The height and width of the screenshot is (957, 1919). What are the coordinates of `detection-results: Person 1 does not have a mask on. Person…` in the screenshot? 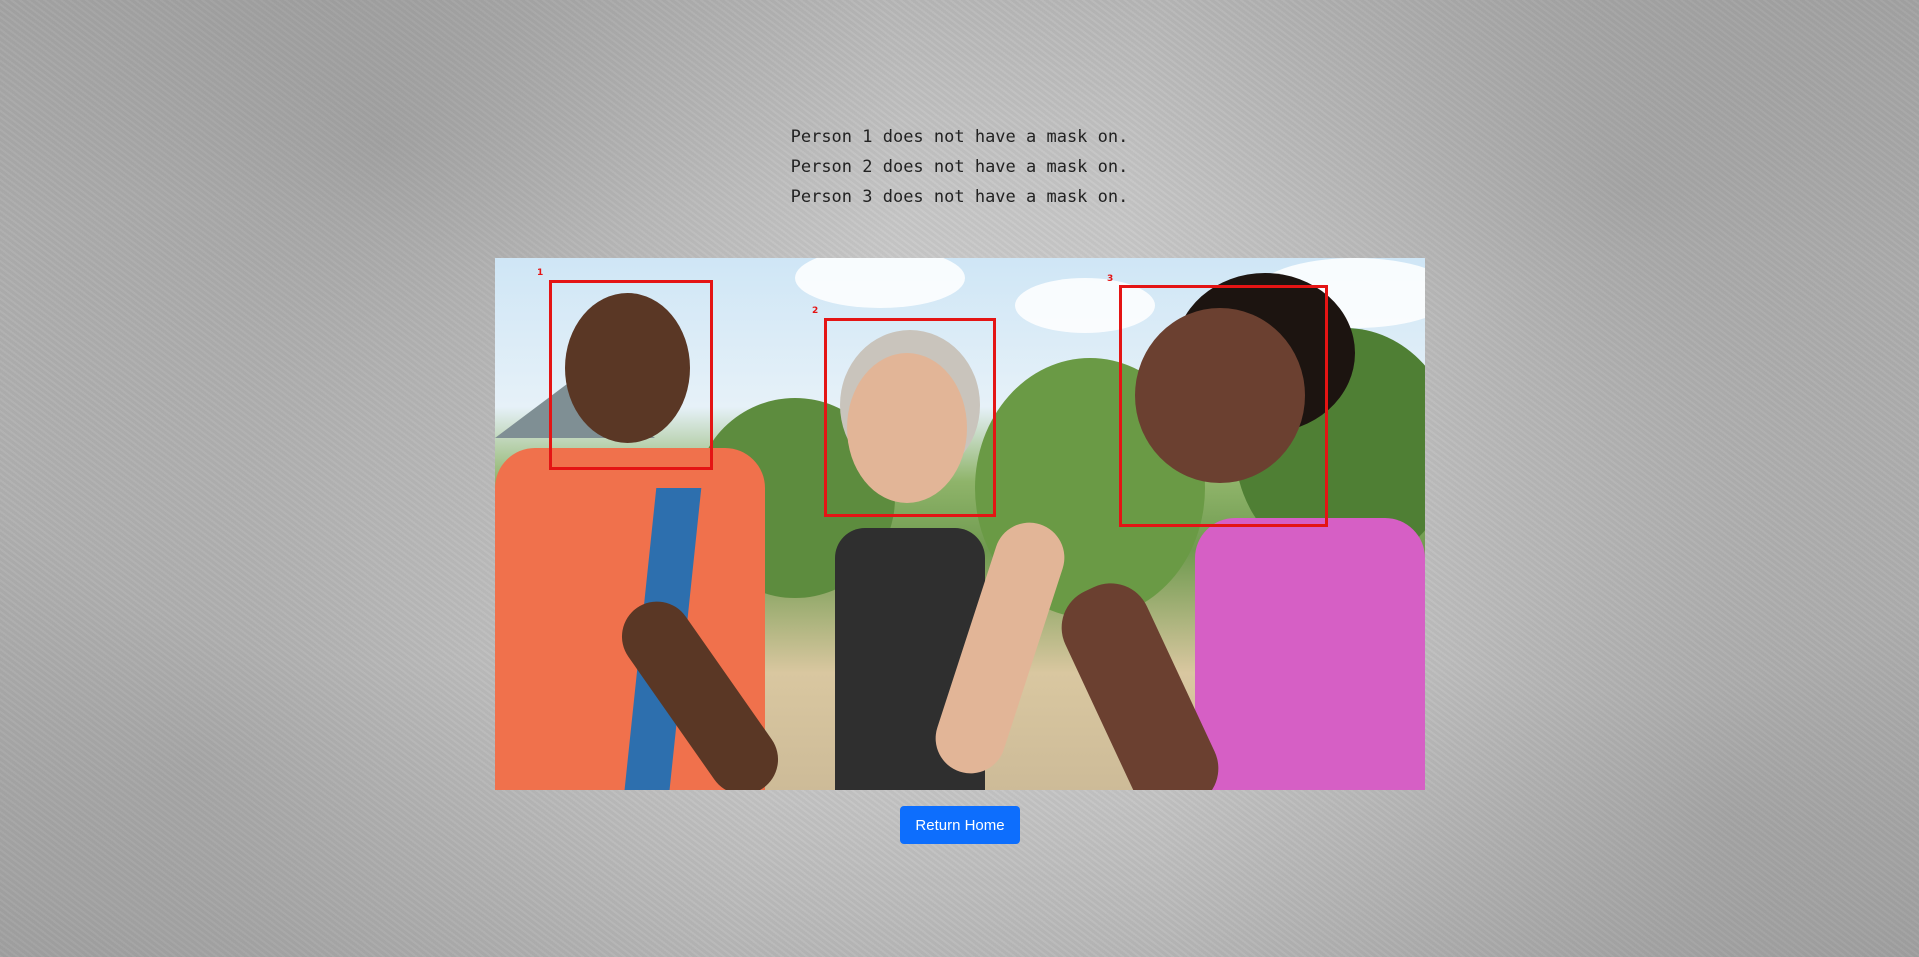 It's located at (959, 167).